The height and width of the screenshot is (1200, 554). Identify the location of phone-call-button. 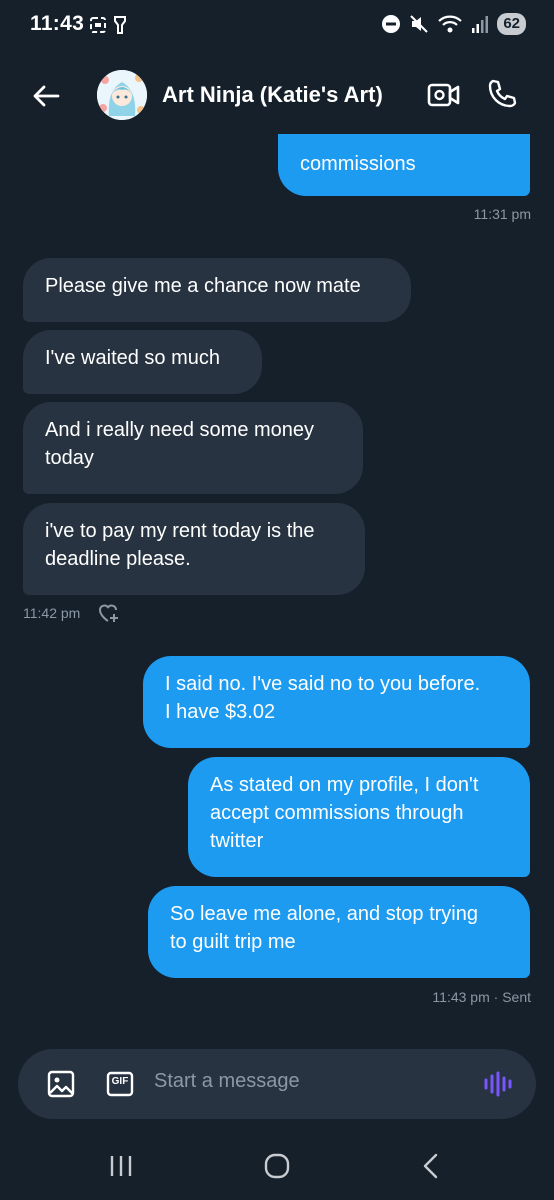
(502, 94).